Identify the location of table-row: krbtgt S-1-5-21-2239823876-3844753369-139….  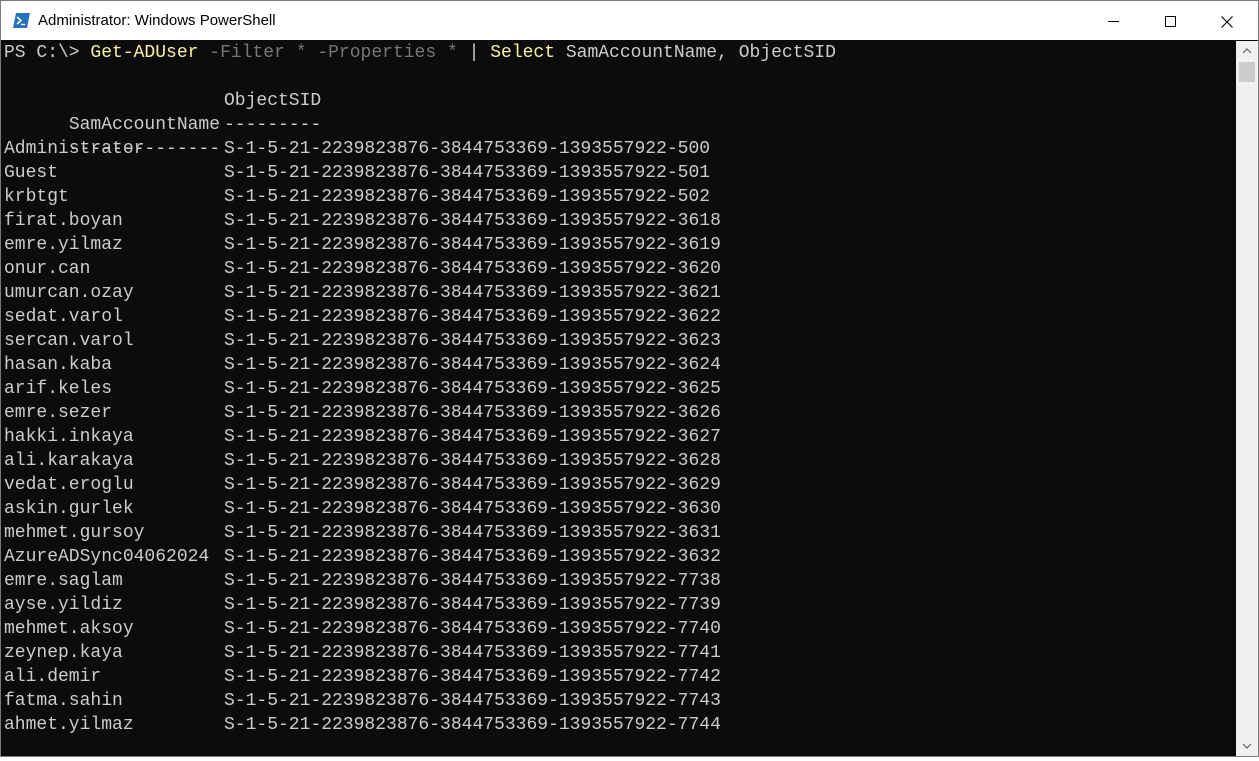
(357, 197).